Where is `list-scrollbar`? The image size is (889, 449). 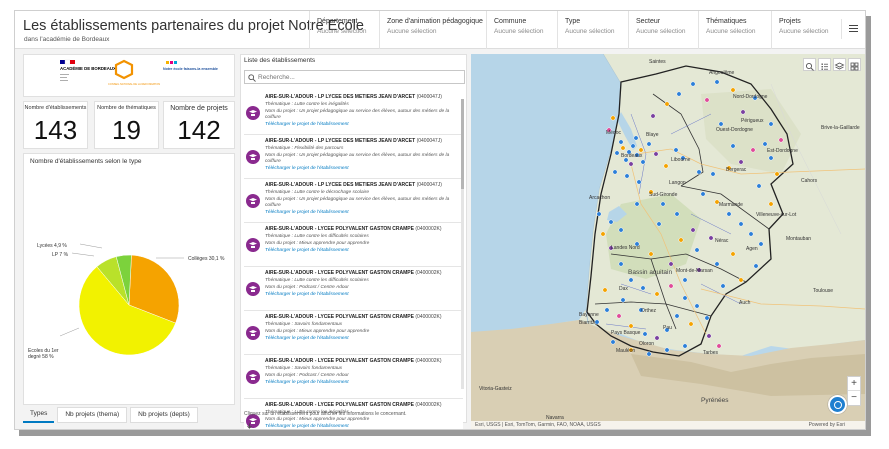
list-scrollbar is located at coordinates (462, 244).